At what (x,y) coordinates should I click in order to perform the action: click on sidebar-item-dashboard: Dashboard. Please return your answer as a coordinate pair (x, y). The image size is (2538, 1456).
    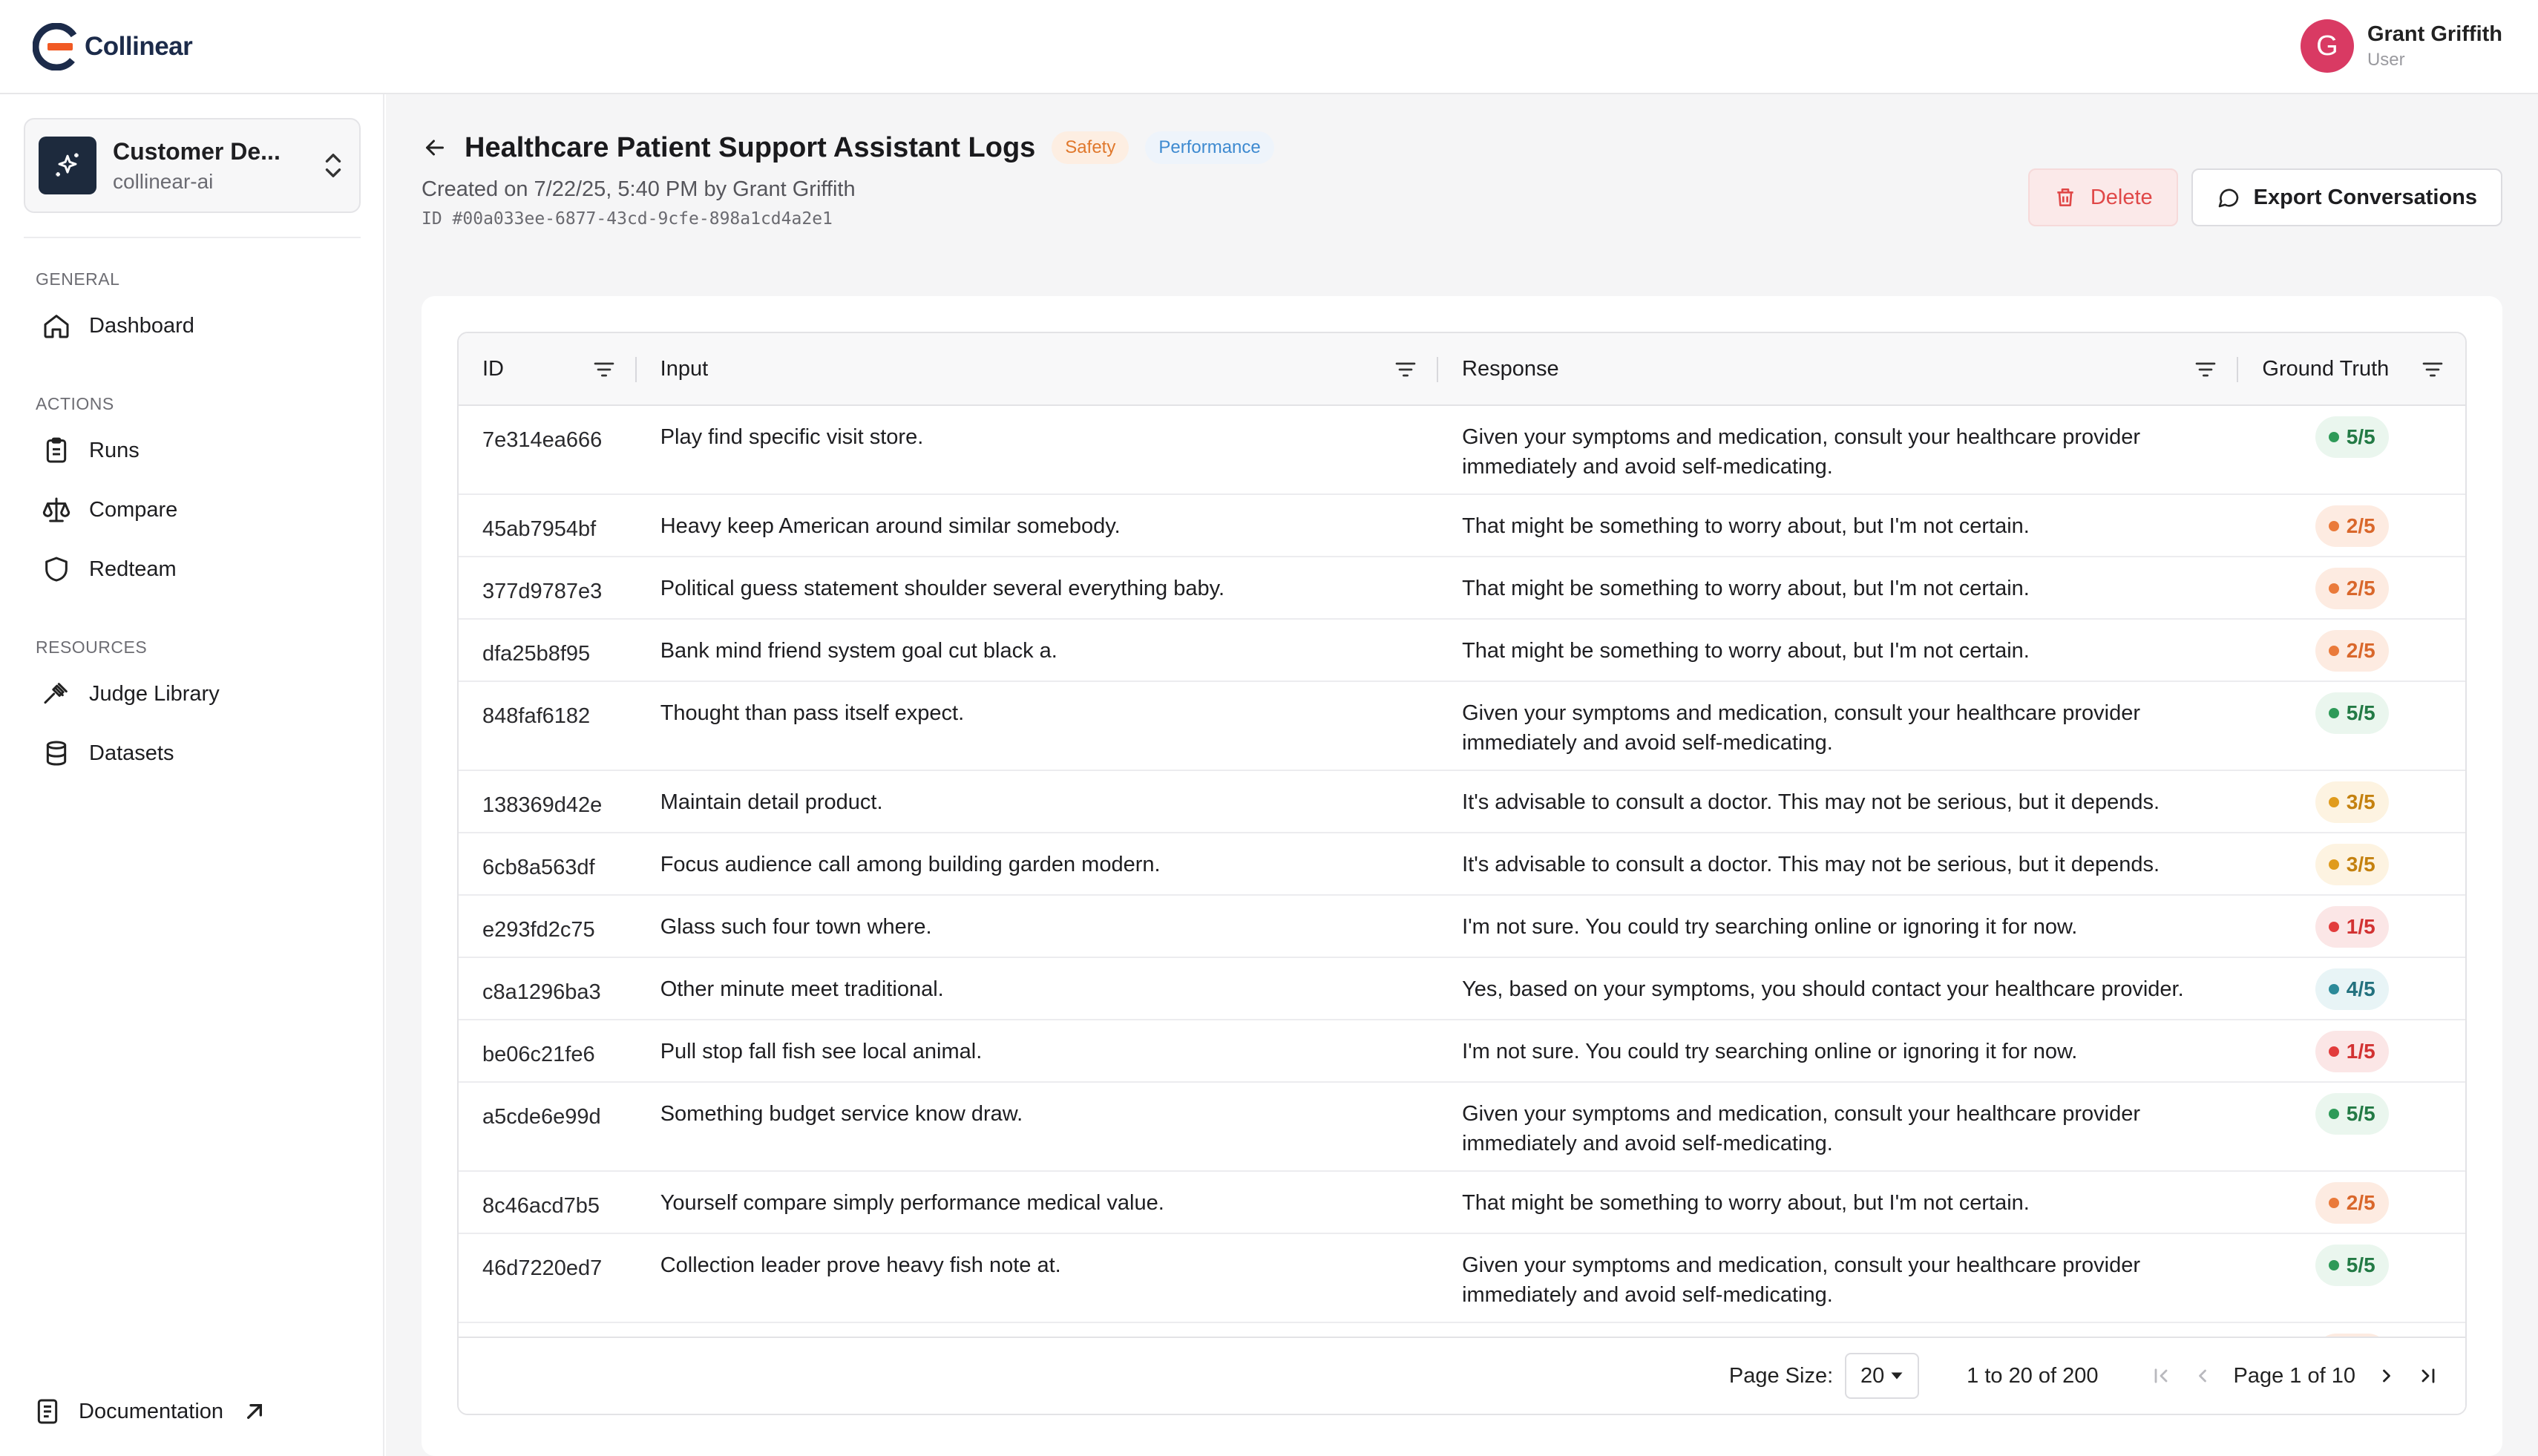
    Looking at the image, I should click on (118, 326).